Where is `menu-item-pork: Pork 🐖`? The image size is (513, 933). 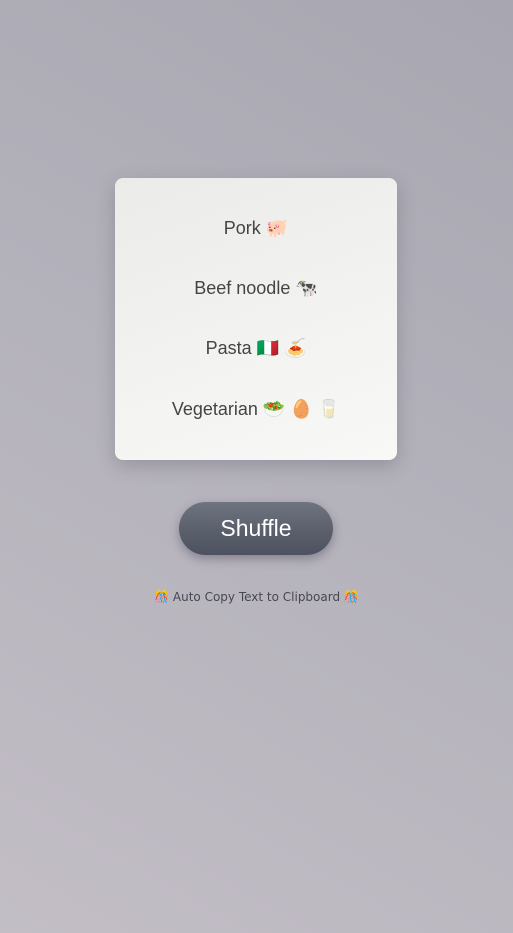
menu-item-pork: Pork 🐖 is located at coordinates (256, 228).